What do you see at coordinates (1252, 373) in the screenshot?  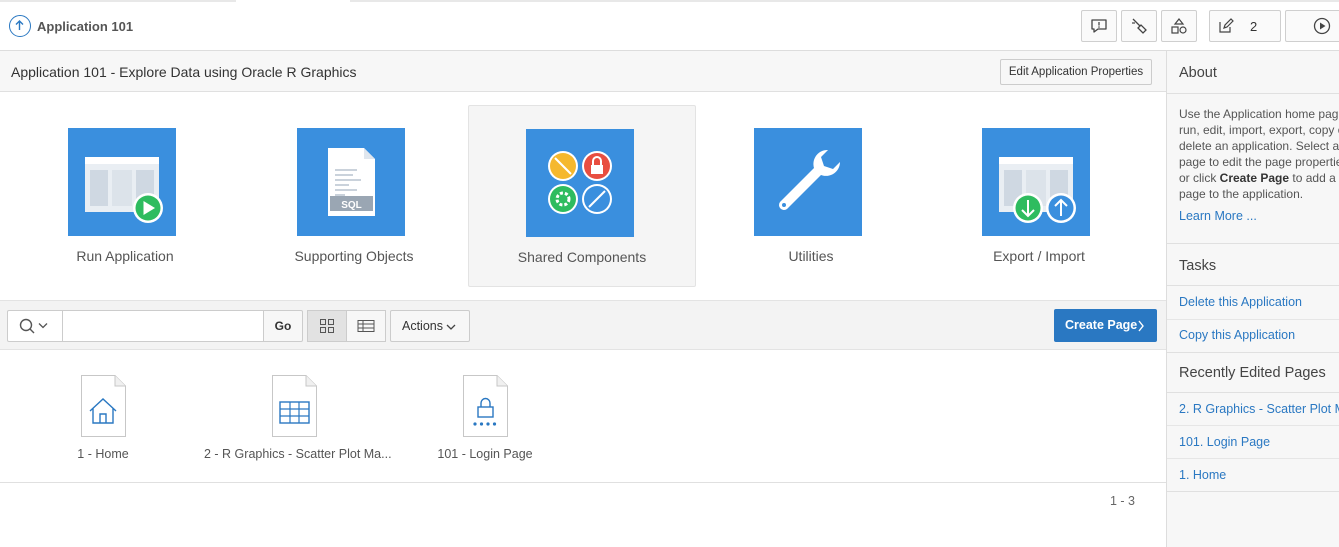 I see `recent-pages-heading: Recently Edited Pages` at bounding box center [1252, 373].